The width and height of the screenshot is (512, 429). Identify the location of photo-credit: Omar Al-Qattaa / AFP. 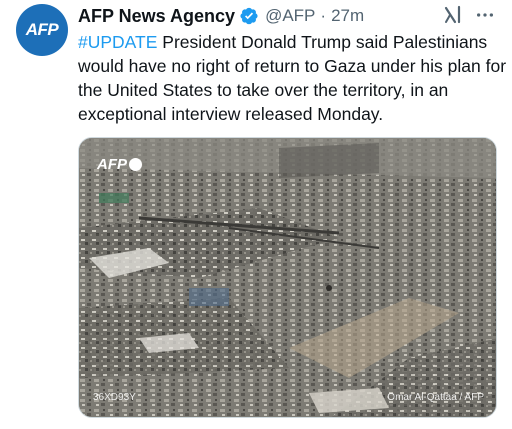
(435, 397).